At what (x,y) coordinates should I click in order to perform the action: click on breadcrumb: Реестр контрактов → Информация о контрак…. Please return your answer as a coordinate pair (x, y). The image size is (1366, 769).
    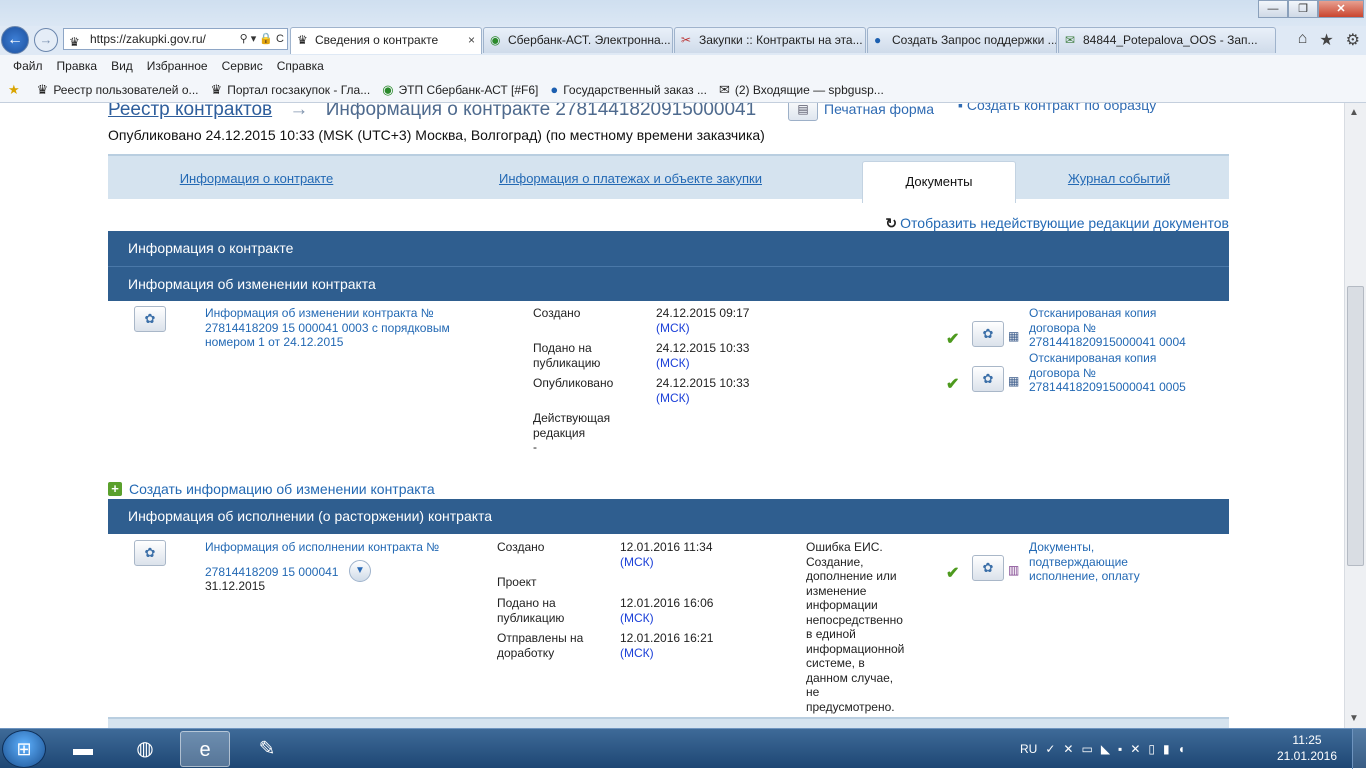
    Looking at the image, I should click on (432, 112).